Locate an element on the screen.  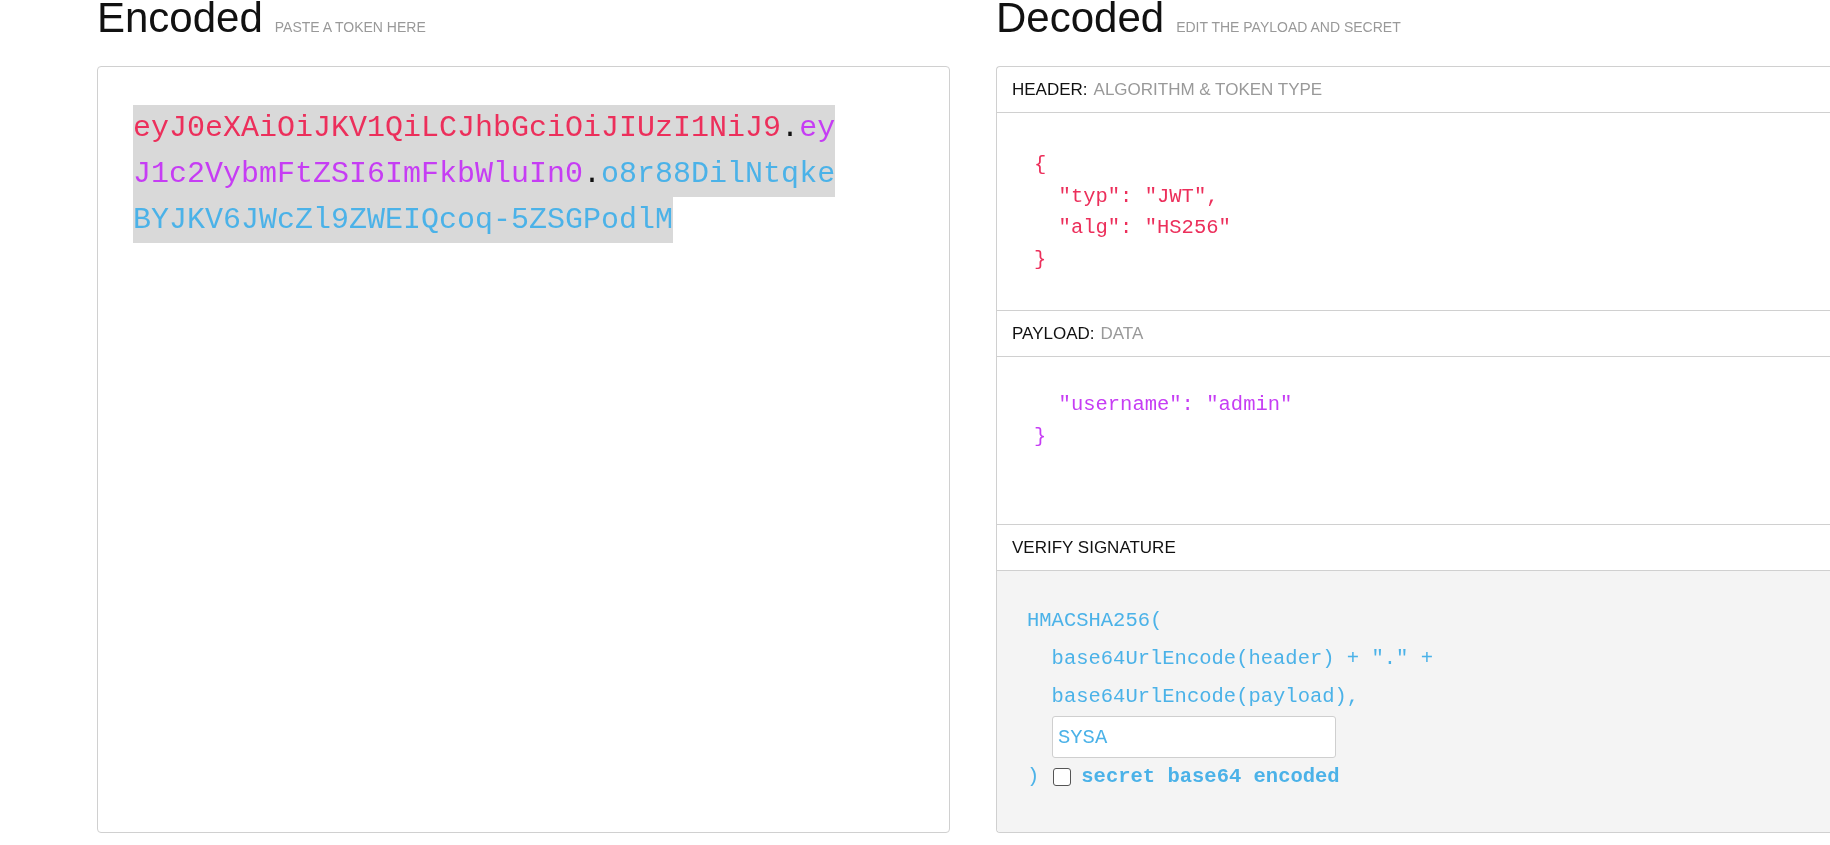
checkbox-label: secret base64 encoded is located at coordinates (1210, 777).